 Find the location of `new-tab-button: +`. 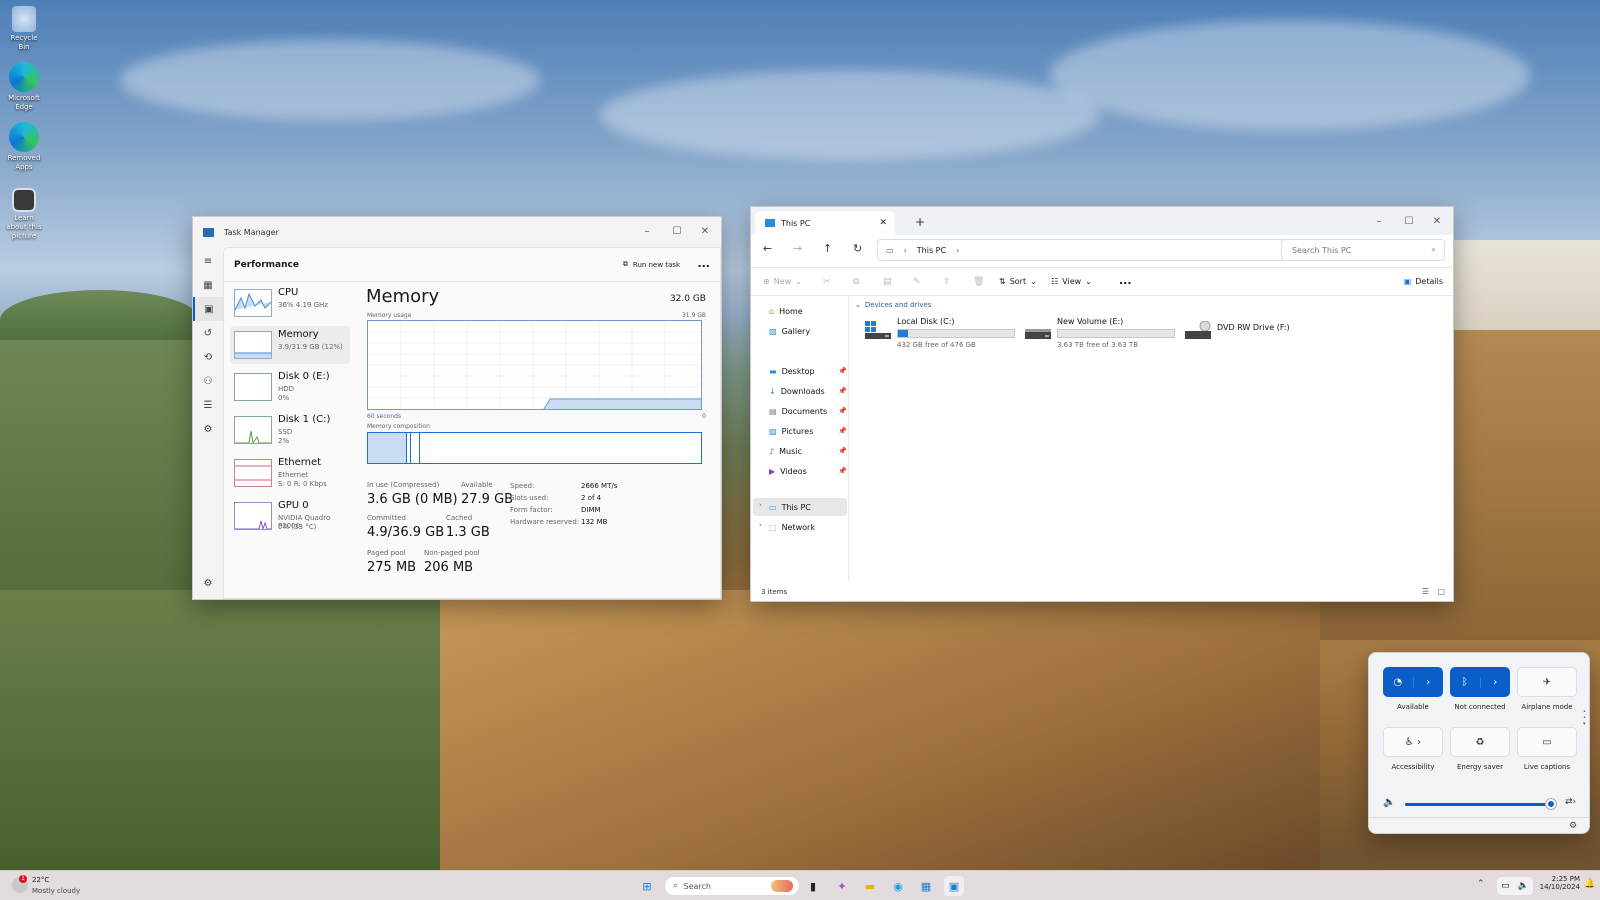

new-tab-button: + is located at coordinates (920, 222).